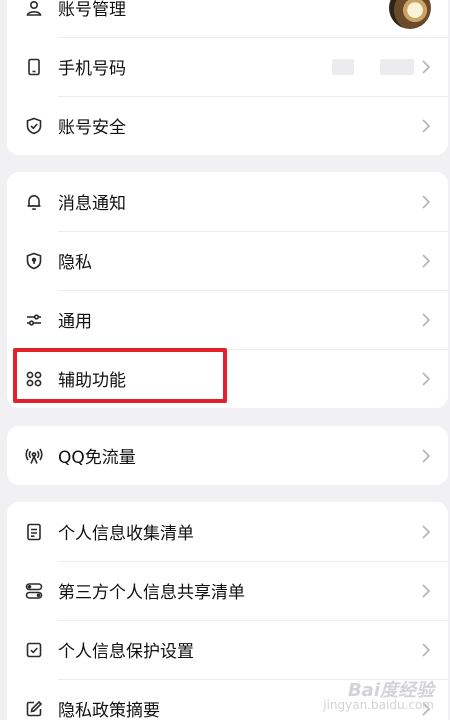  What do you see at coordinates (34, 650) in the screenshot?
I see `checkbox-icon` at bounding box center [34, 650].